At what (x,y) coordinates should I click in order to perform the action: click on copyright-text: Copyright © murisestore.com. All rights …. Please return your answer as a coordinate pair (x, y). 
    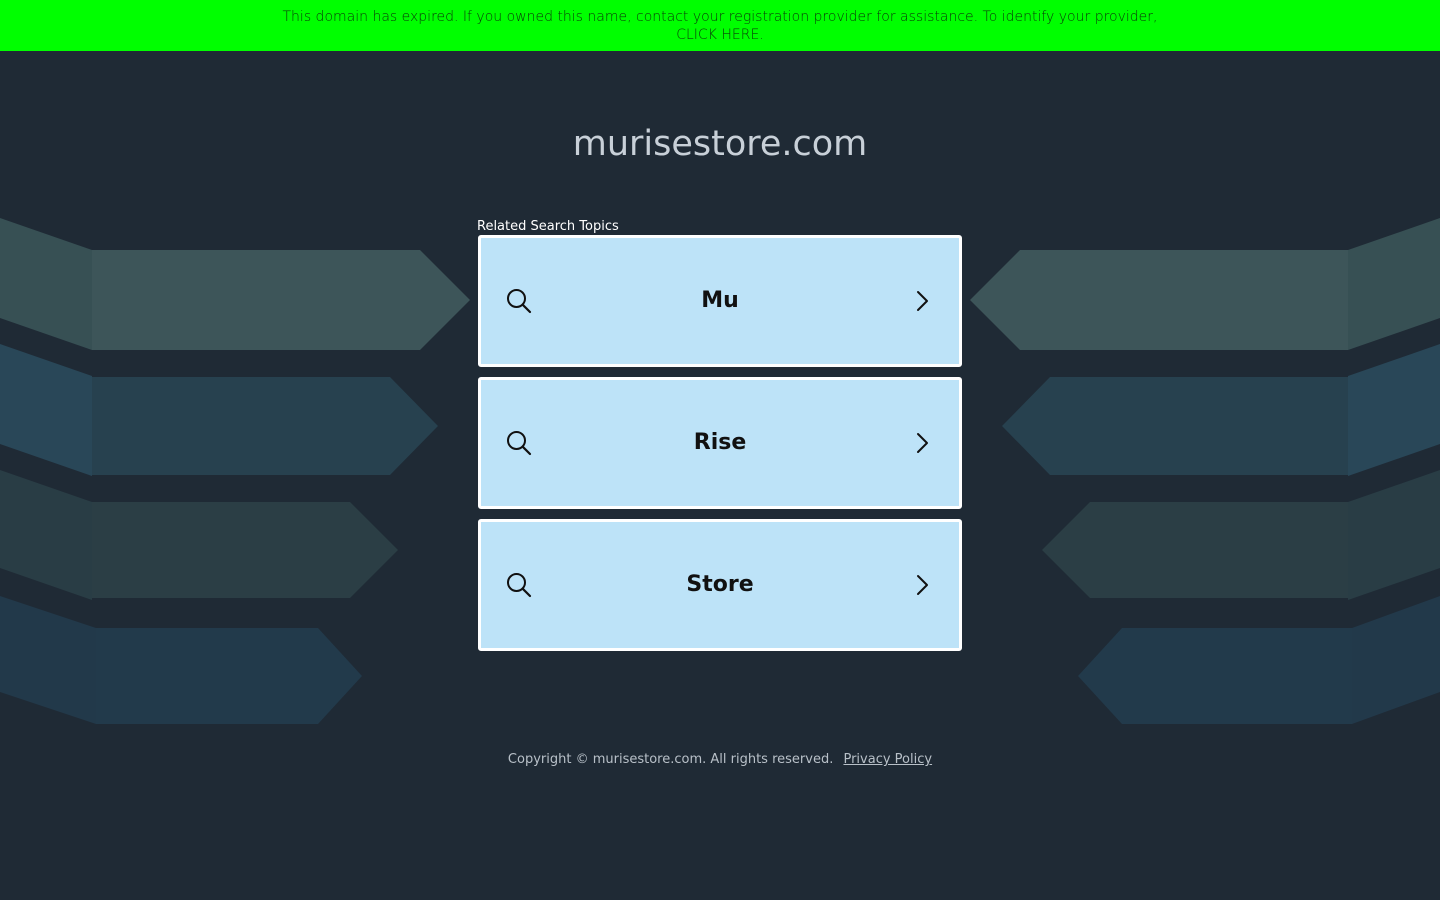
    Looking at the image, I should click on (670, 759).